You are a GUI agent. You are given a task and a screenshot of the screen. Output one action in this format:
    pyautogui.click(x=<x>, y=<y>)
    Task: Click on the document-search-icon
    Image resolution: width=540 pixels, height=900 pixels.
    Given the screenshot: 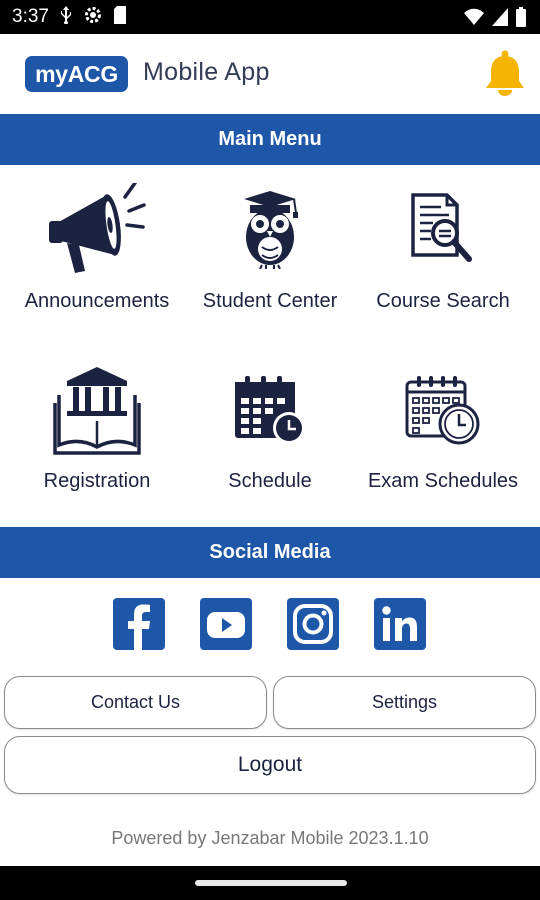 What is the action you would take?
    pyautogui.click(x=443, y=230)
    